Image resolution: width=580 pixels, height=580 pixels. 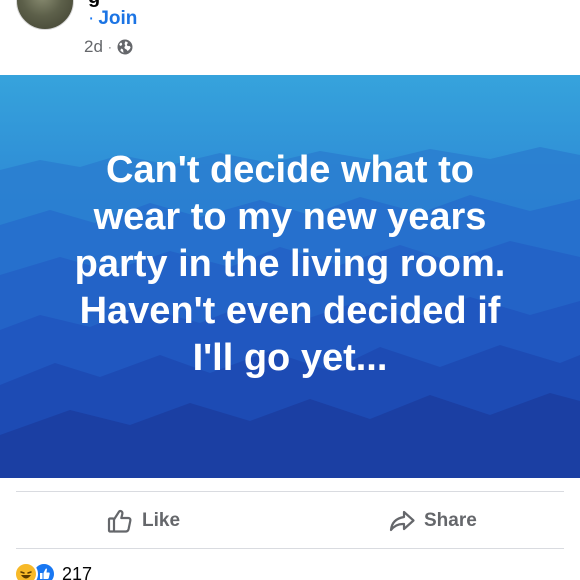 What do you see at coordinates (120, 521) in the screenshot?
I see `thumbs-up-icon` at bounding box center [120, 521].